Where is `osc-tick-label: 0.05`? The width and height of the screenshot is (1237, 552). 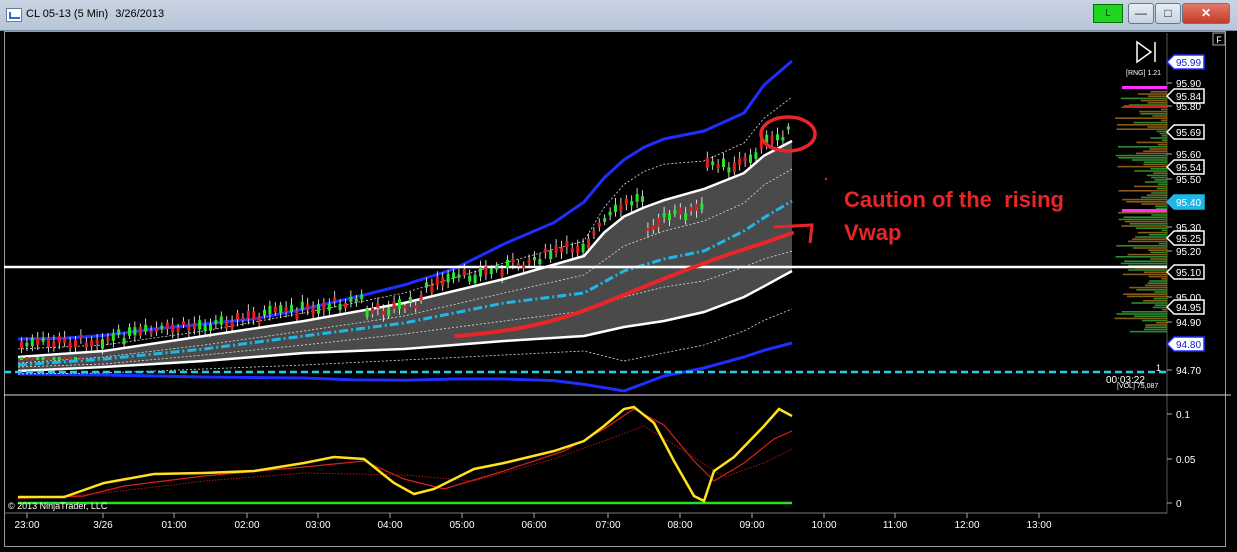
osc-tick-label: 0.05 is located at coordinates (1186, 460).